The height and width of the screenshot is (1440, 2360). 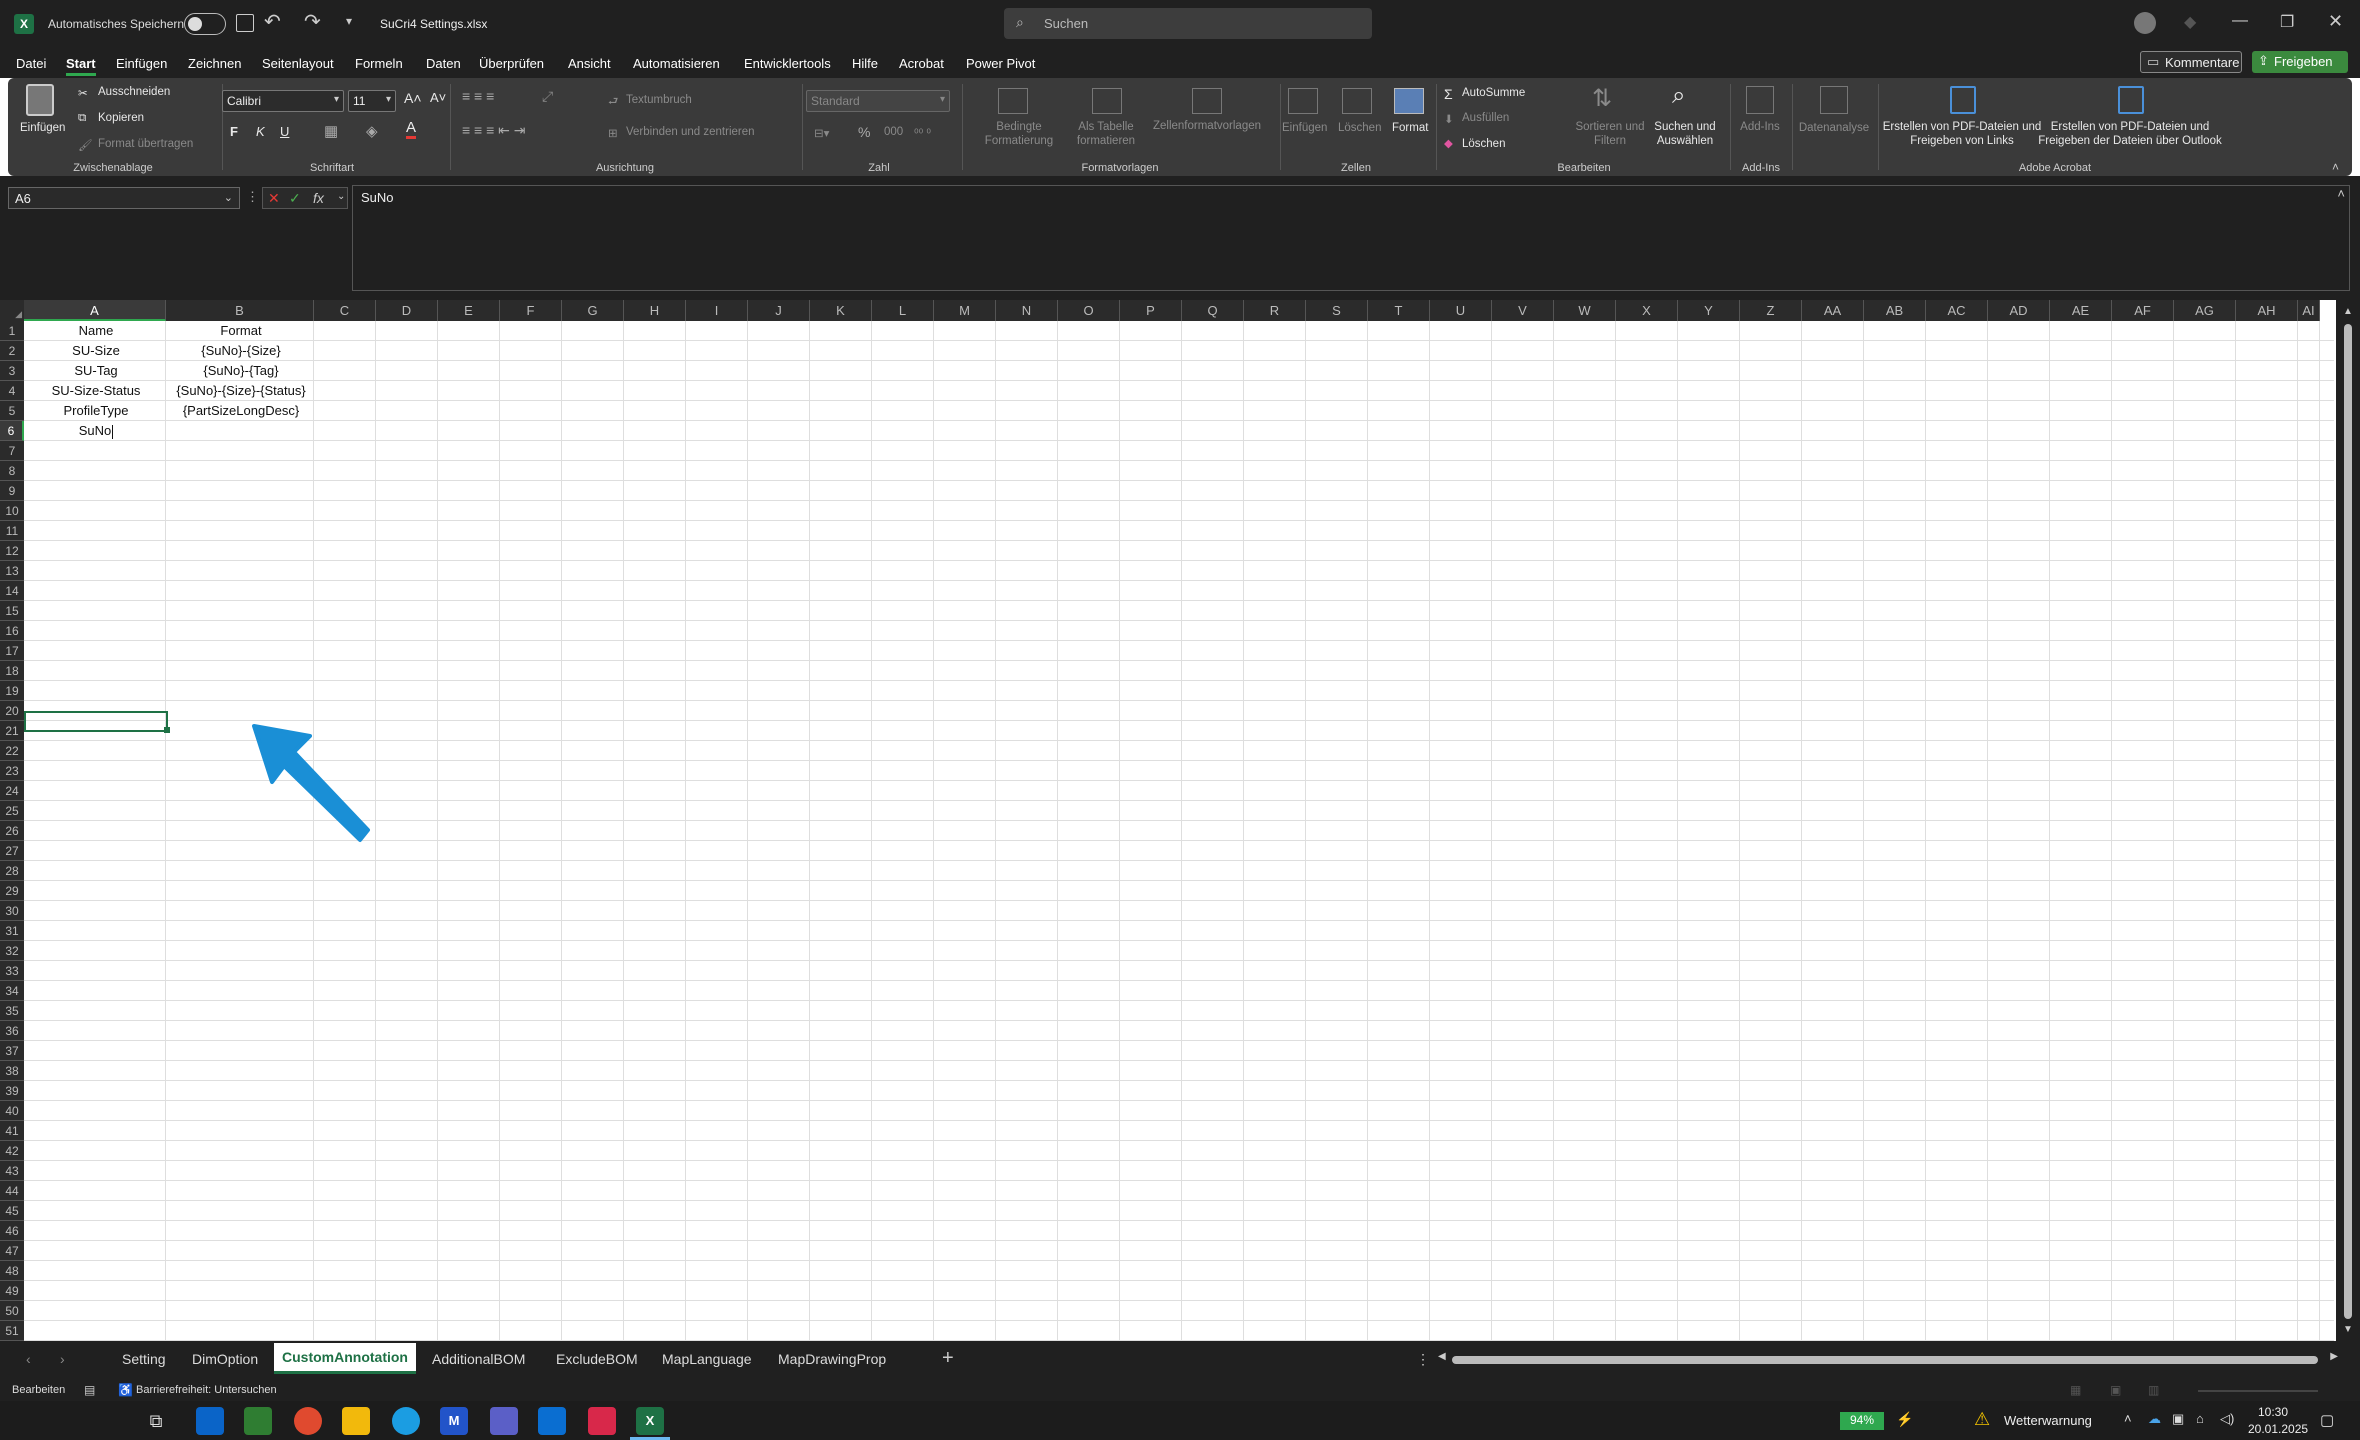 What do you see at coordinates (12, 1071) in the screenshot?
I see `row-header-38: 38` at bounding box center [12, 1071].